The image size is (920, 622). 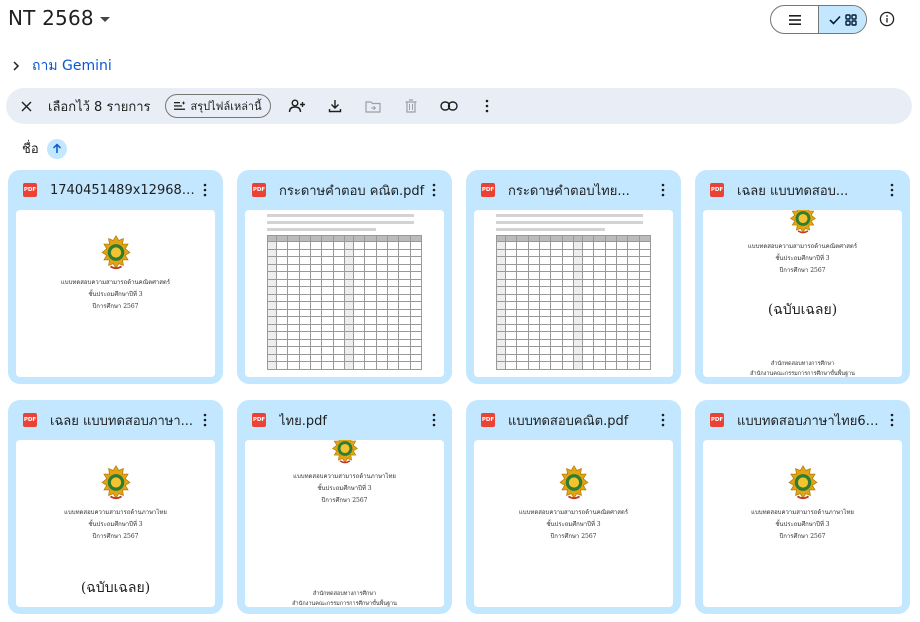 I want to click on list-view-button, so click(x=794, y=19).